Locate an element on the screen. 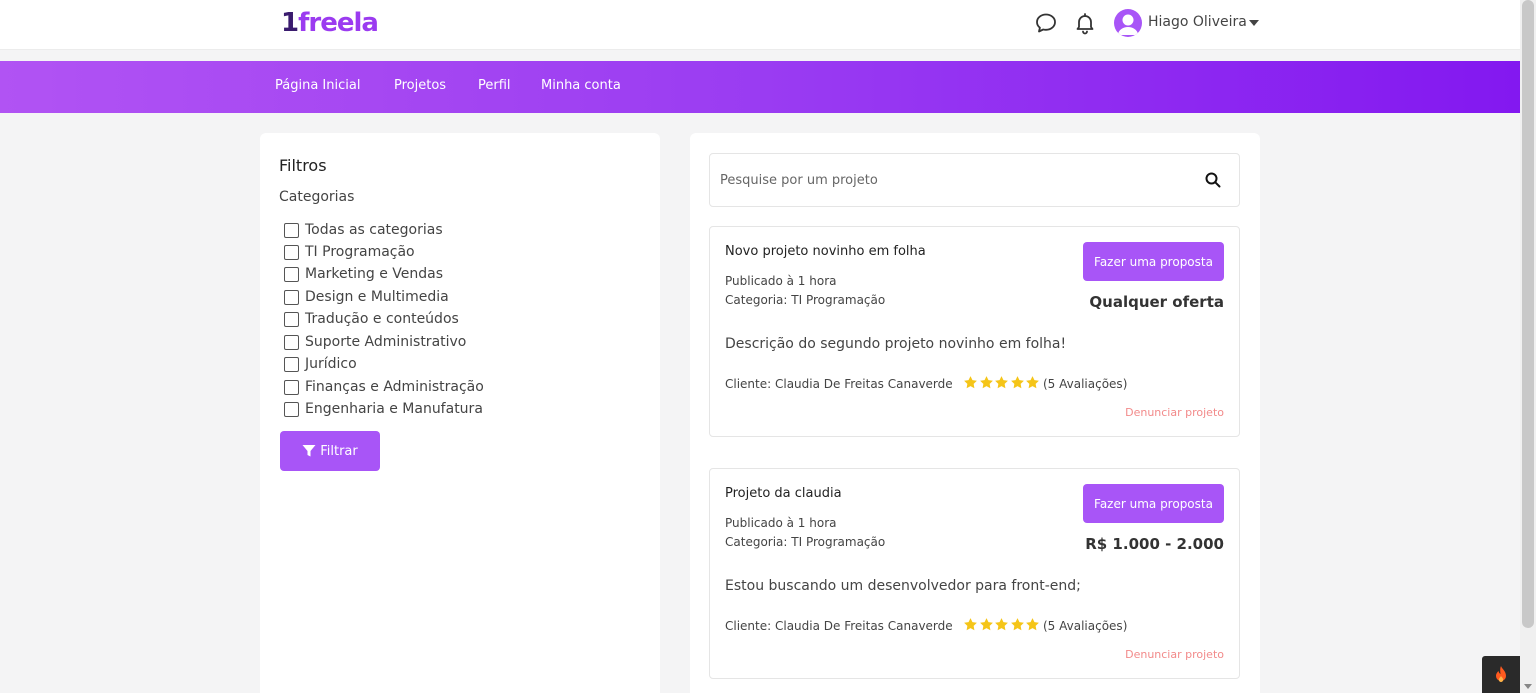 Image resolution: width=1536 pixels, height=693 pixels. category-option-admin-support: Suporte Administrativo is located at coordinates (375, 342).